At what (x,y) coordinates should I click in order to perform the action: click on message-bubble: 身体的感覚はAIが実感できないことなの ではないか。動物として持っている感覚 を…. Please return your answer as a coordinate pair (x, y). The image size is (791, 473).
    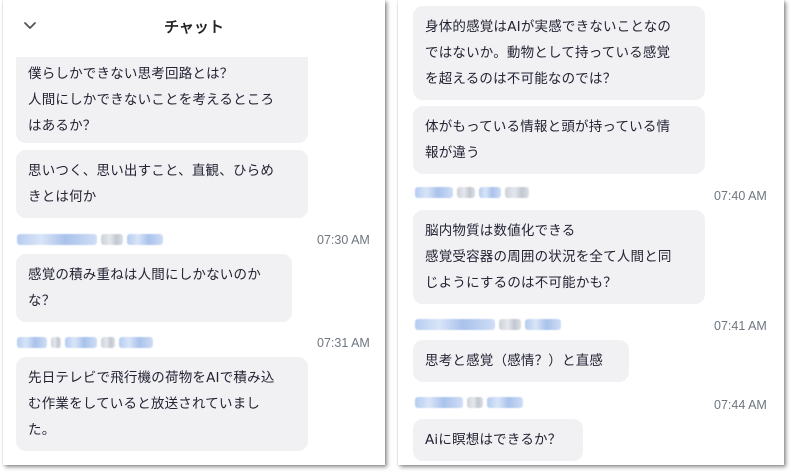
    Looking at the image, I should click on (559, 53).